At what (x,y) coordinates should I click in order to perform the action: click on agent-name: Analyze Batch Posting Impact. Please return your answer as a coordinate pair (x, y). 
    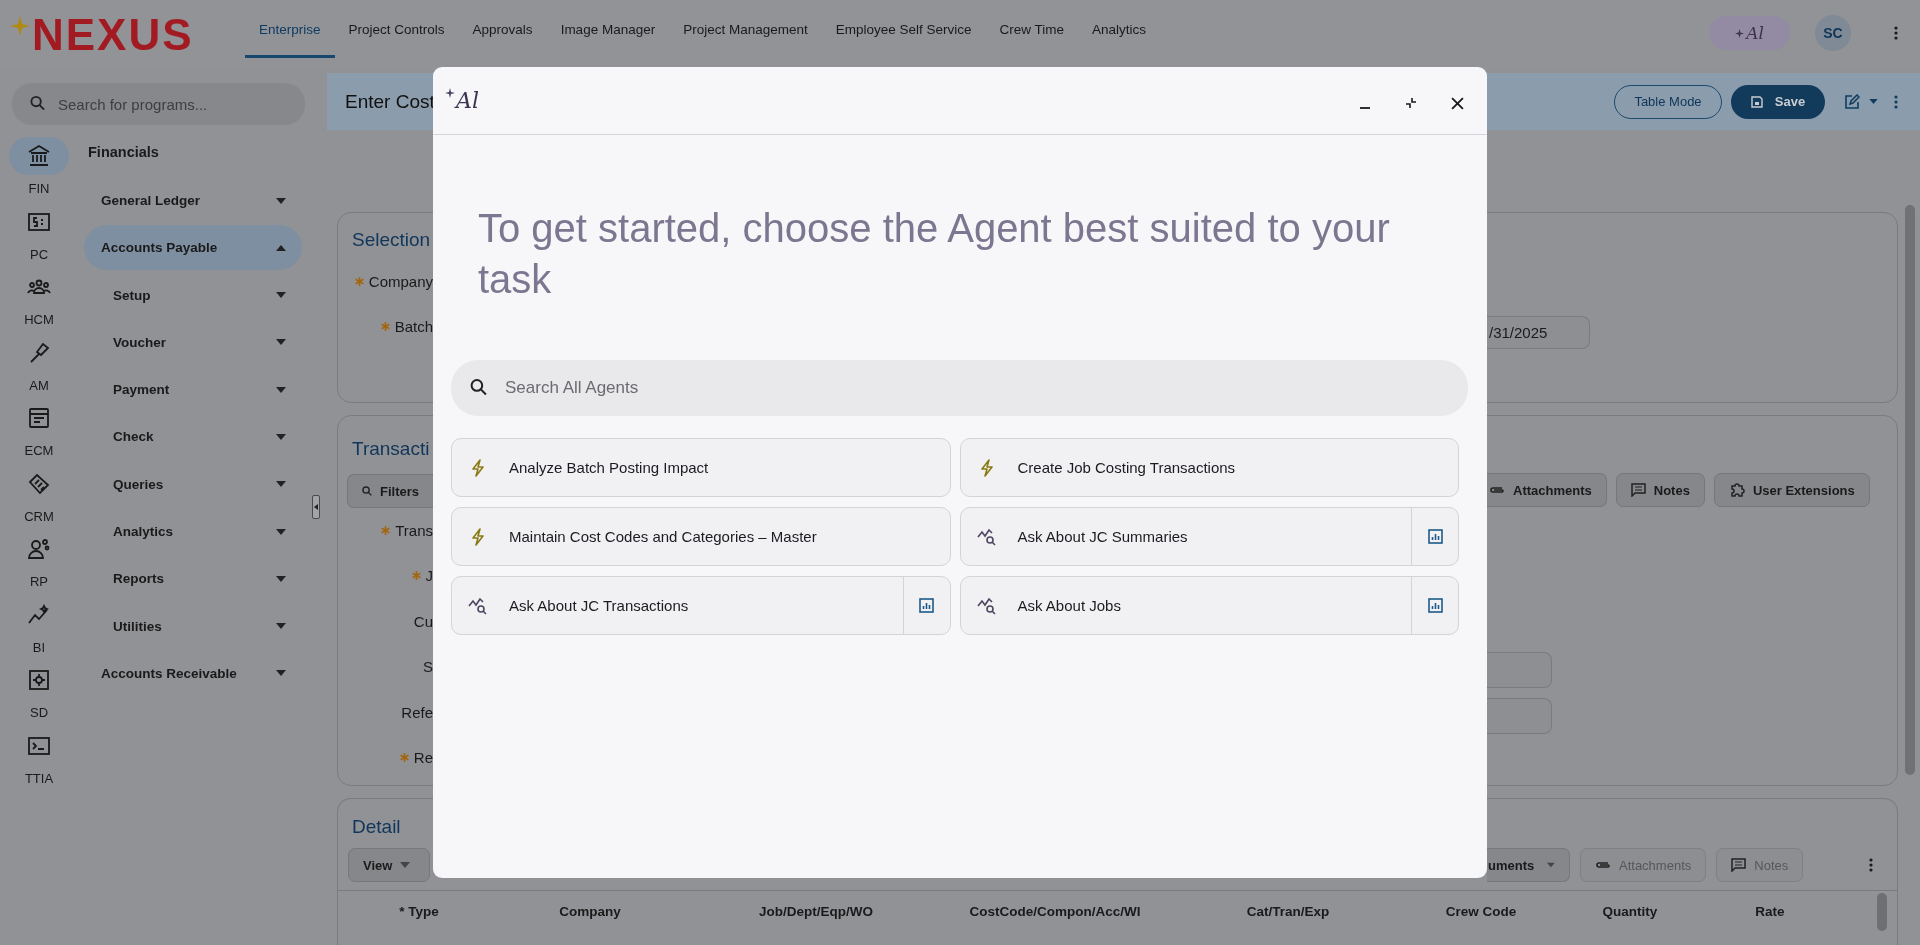
    Looking at the image, I should click on (609, 467).